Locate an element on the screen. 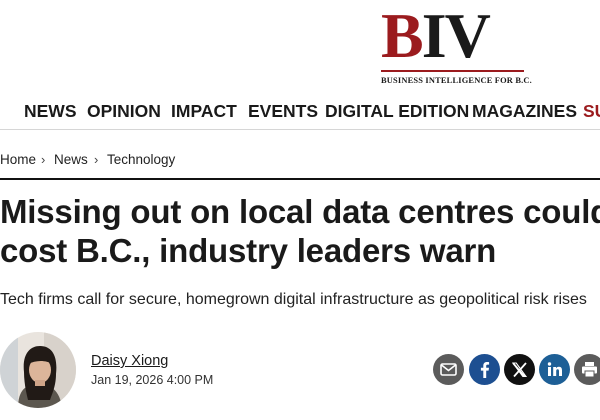 Image resolution: width=600 pixels, height=420 pixels. headline-line-1: Missing out on local data centres could is located at coordinates (300, 211).